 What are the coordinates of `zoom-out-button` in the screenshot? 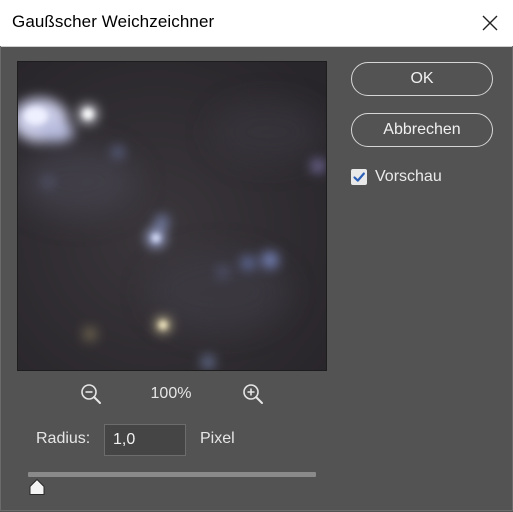 It's located at (91, 394).